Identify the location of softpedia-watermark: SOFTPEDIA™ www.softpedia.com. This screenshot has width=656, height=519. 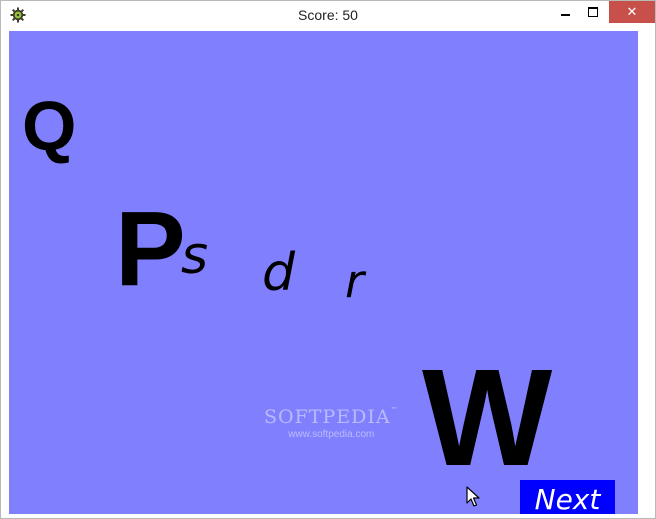
(331, 423).